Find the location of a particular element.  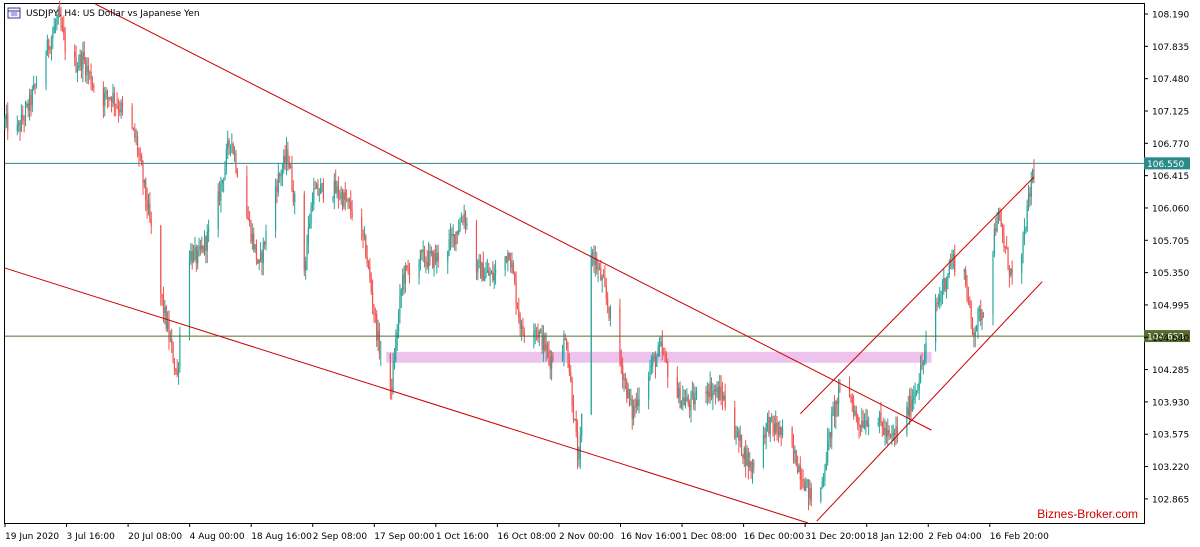

y-tick-label: 107.125 is located at coordinates (1170, 112).